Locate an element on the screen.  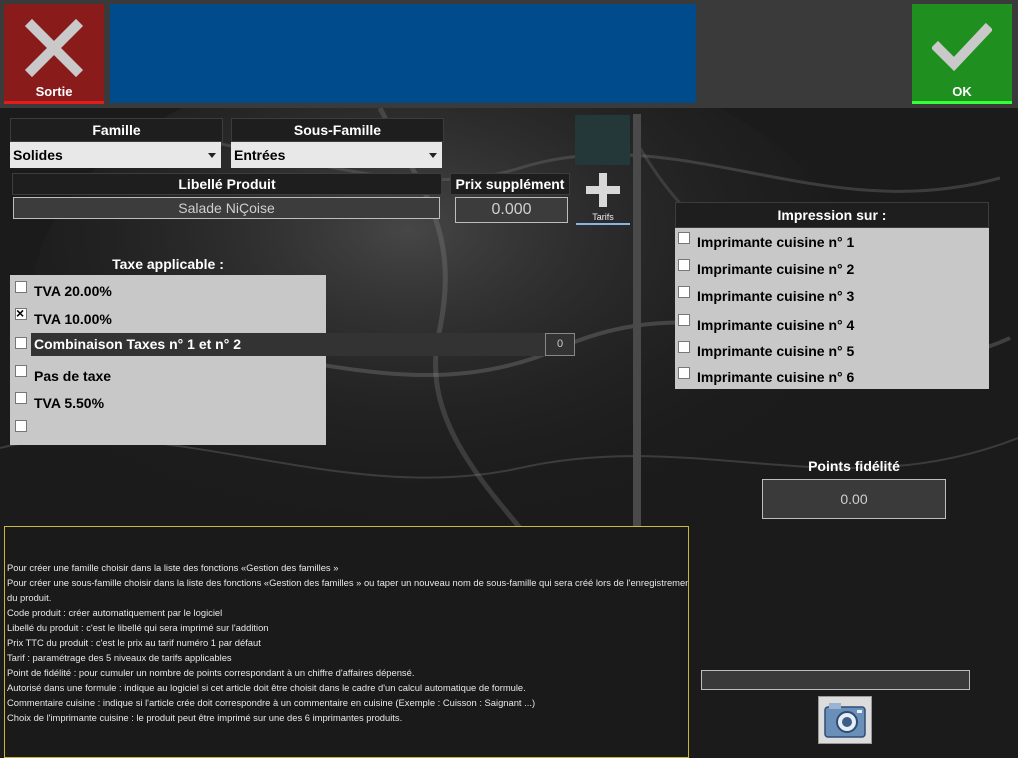
printer-label-5: Imprimante cuisine n° 5 is located at coordinates (776, 351).